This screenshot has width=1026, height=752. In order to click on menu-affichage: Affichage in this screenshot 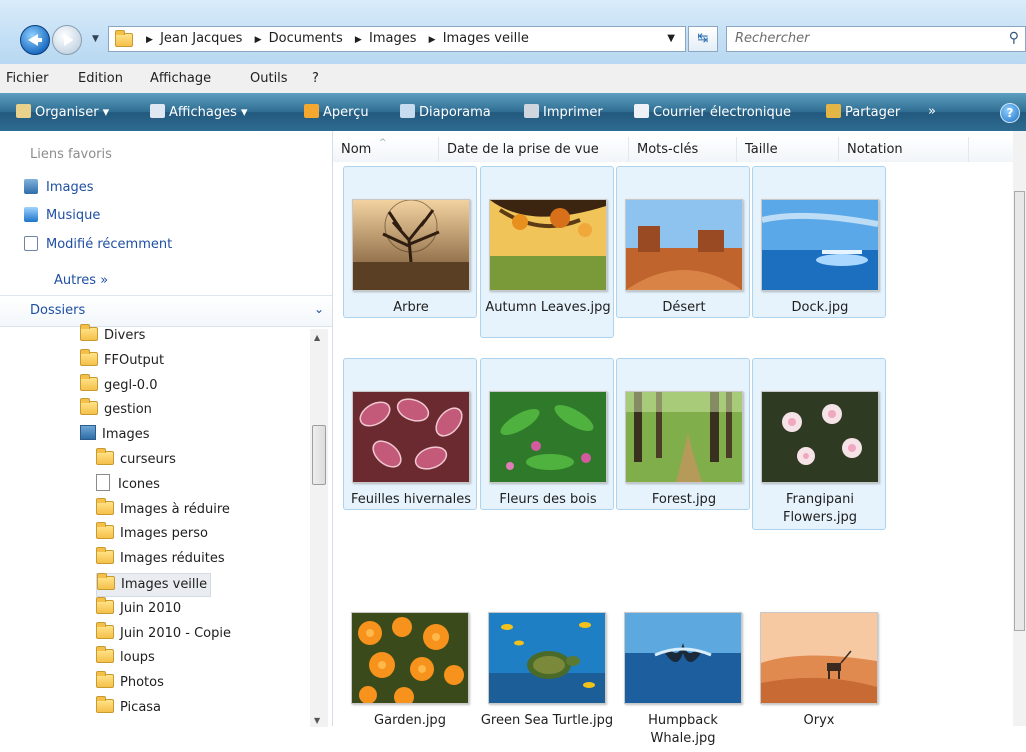, I will do `click(180, 78)`.